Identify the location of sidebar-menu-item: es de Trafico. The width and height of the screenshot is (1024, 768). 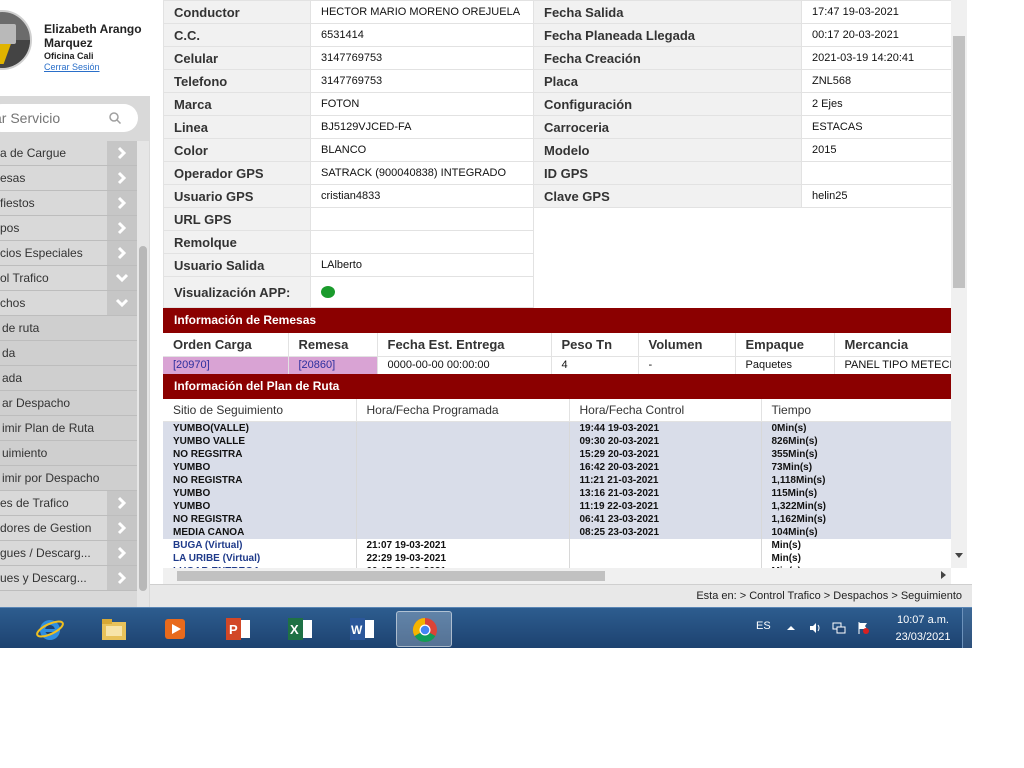
(68, 503).